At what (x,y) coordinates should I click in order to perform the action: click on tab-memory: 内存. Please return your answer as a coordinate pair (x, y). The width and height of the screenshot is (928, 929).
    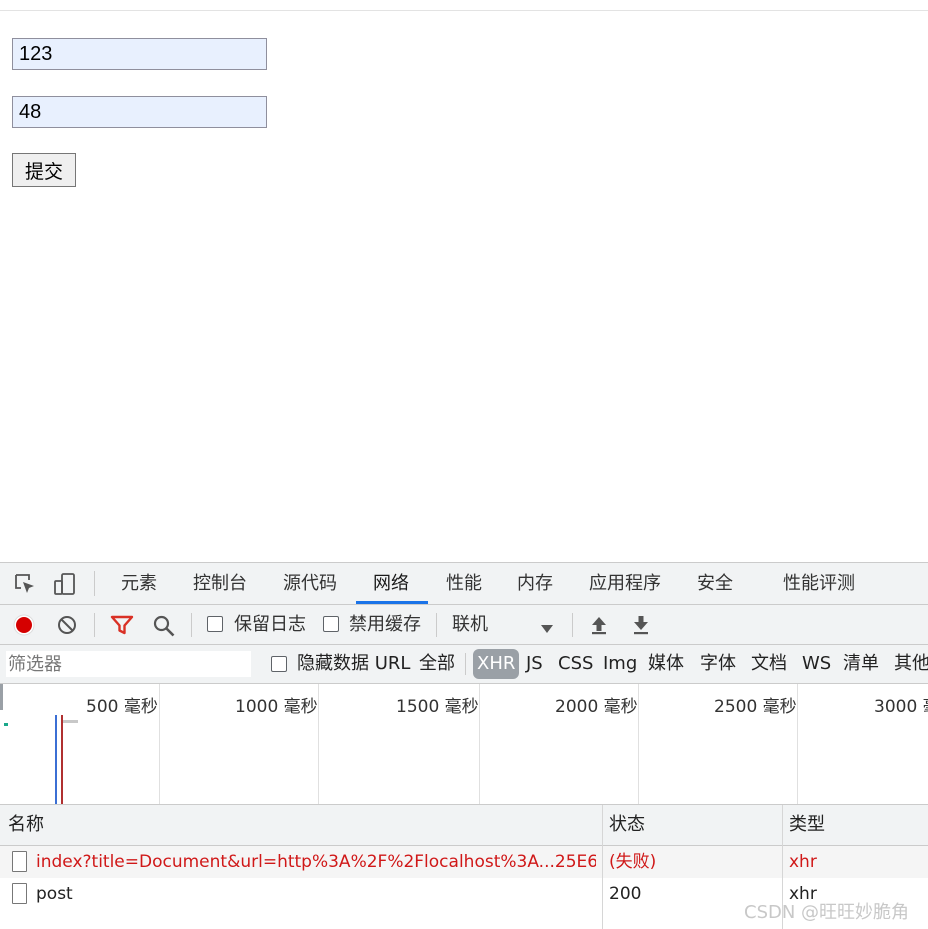
    Looking at the image, I should click on (535, 583).